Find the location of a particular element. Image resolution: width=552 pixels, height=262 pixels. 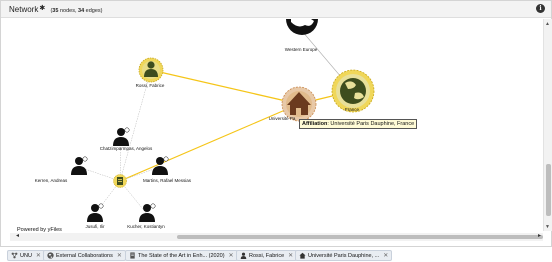

hub-document-node is located at coordinates (120, 181).